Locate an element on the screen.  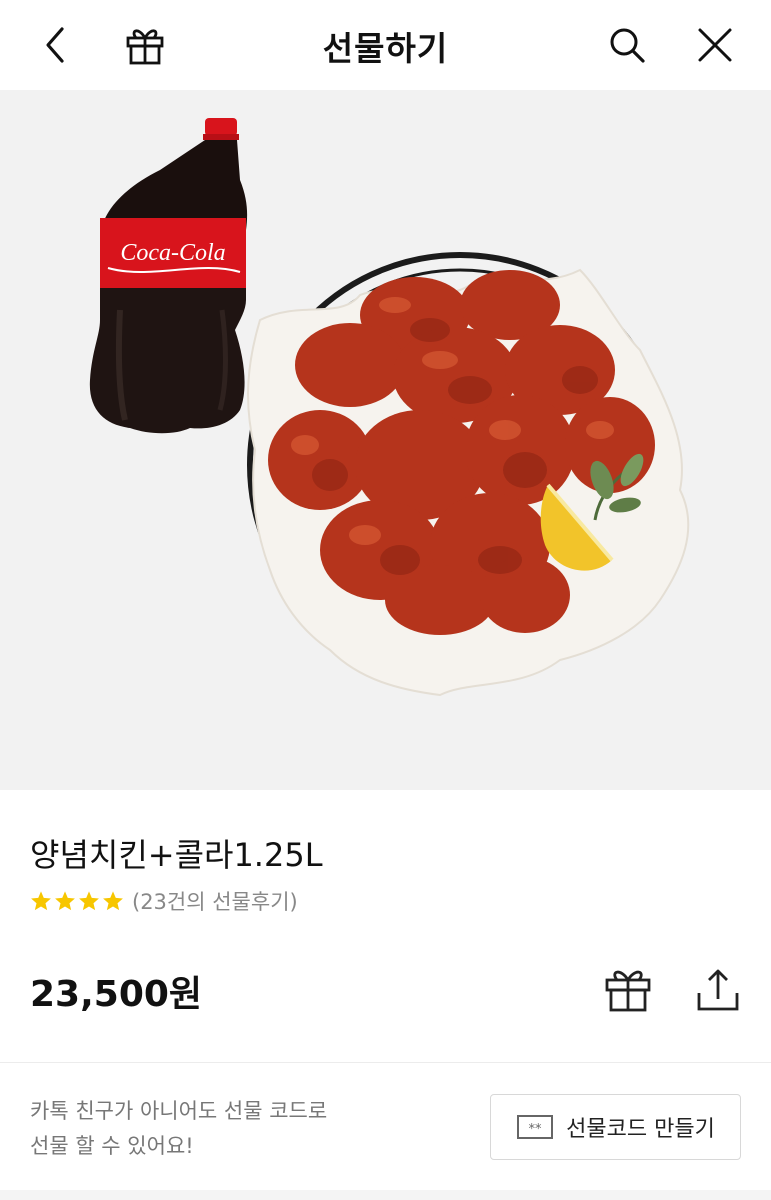
rating-row: (23건의 선물후기) is located at coordinates (164, 901).